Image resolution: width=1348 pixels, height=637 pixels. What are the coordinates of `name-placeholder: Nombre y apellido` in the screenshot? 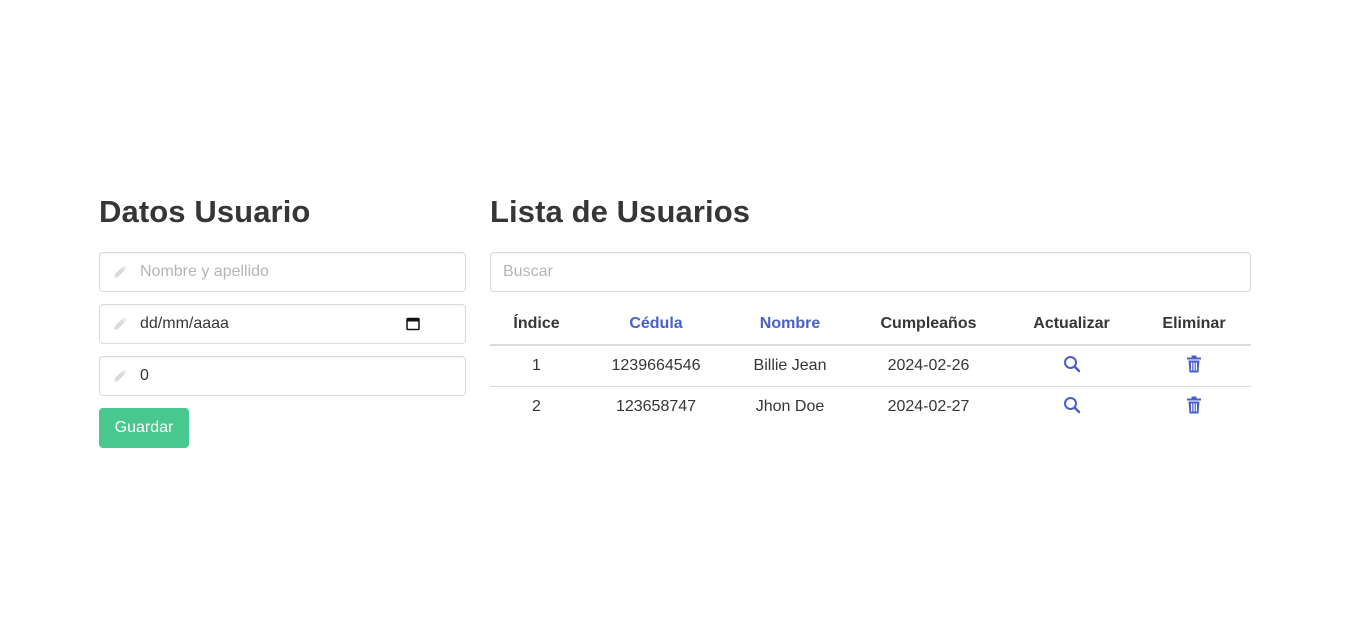 It's located at (204, 271).